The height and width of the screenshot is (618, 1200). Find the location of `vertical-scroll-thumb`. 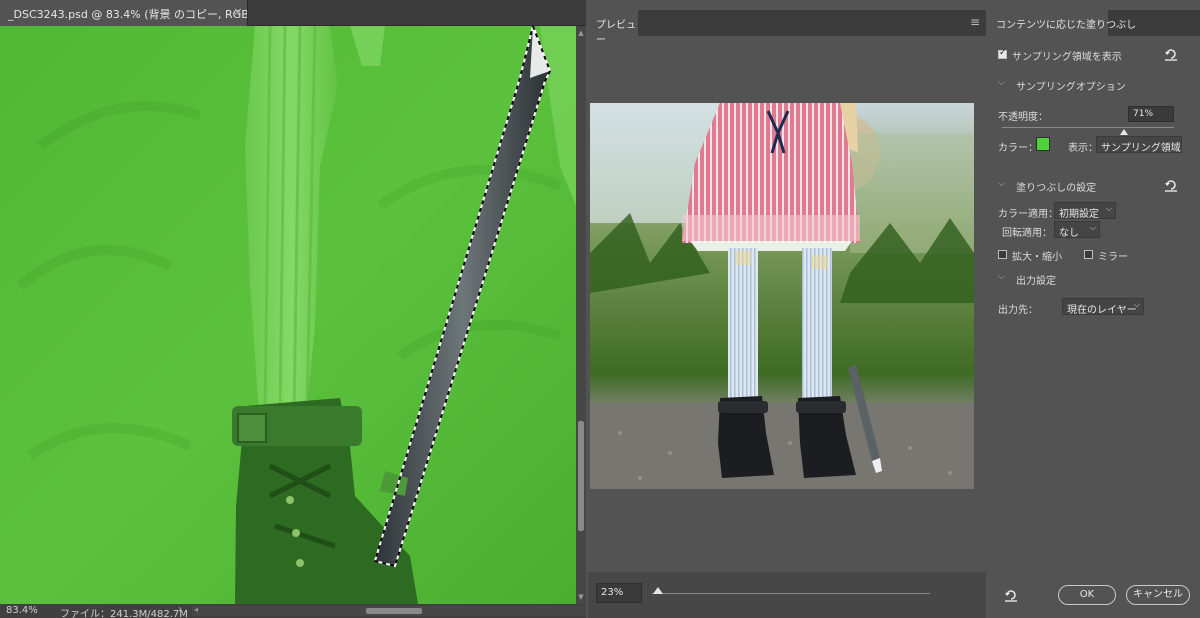

vertical-scroll-thumb is located at coordinates (581, 476).